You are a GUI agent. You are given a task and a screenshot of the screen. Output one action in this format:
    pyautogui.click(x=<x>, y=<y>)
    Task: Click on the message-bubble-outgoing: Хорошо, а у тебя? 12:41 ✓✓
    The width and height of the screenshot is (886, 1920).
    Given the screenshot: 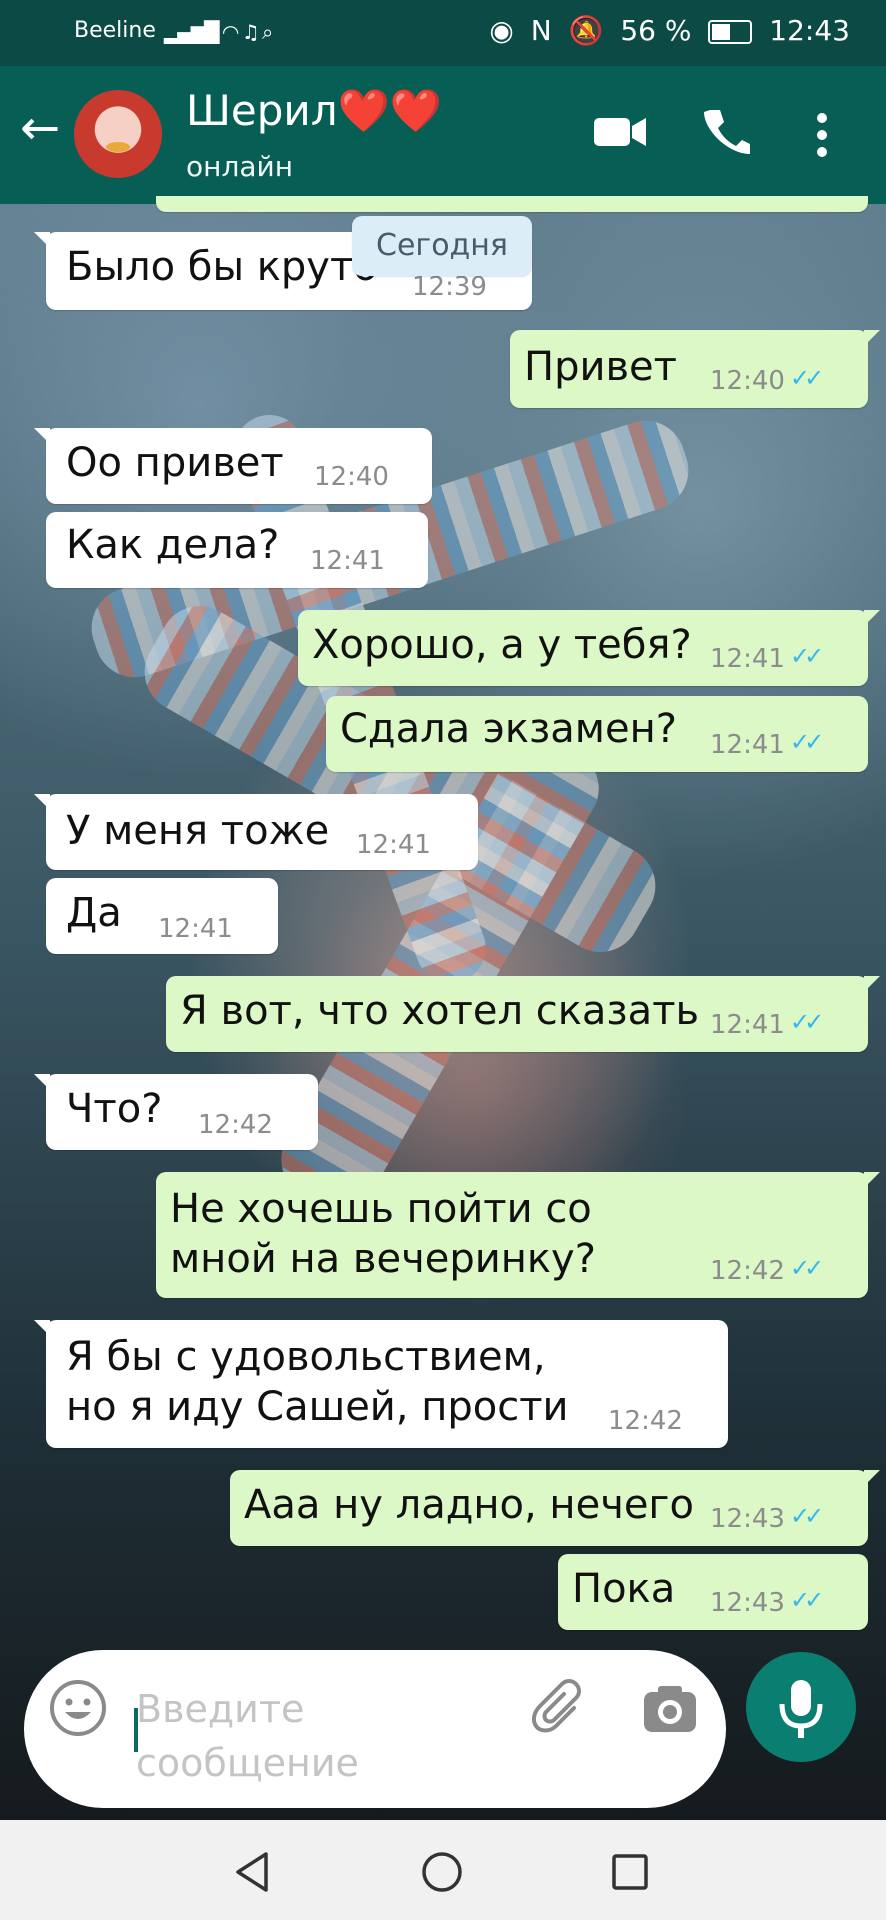 What is the action you would take?
    pyautogui.click(x=589, y=648)
    